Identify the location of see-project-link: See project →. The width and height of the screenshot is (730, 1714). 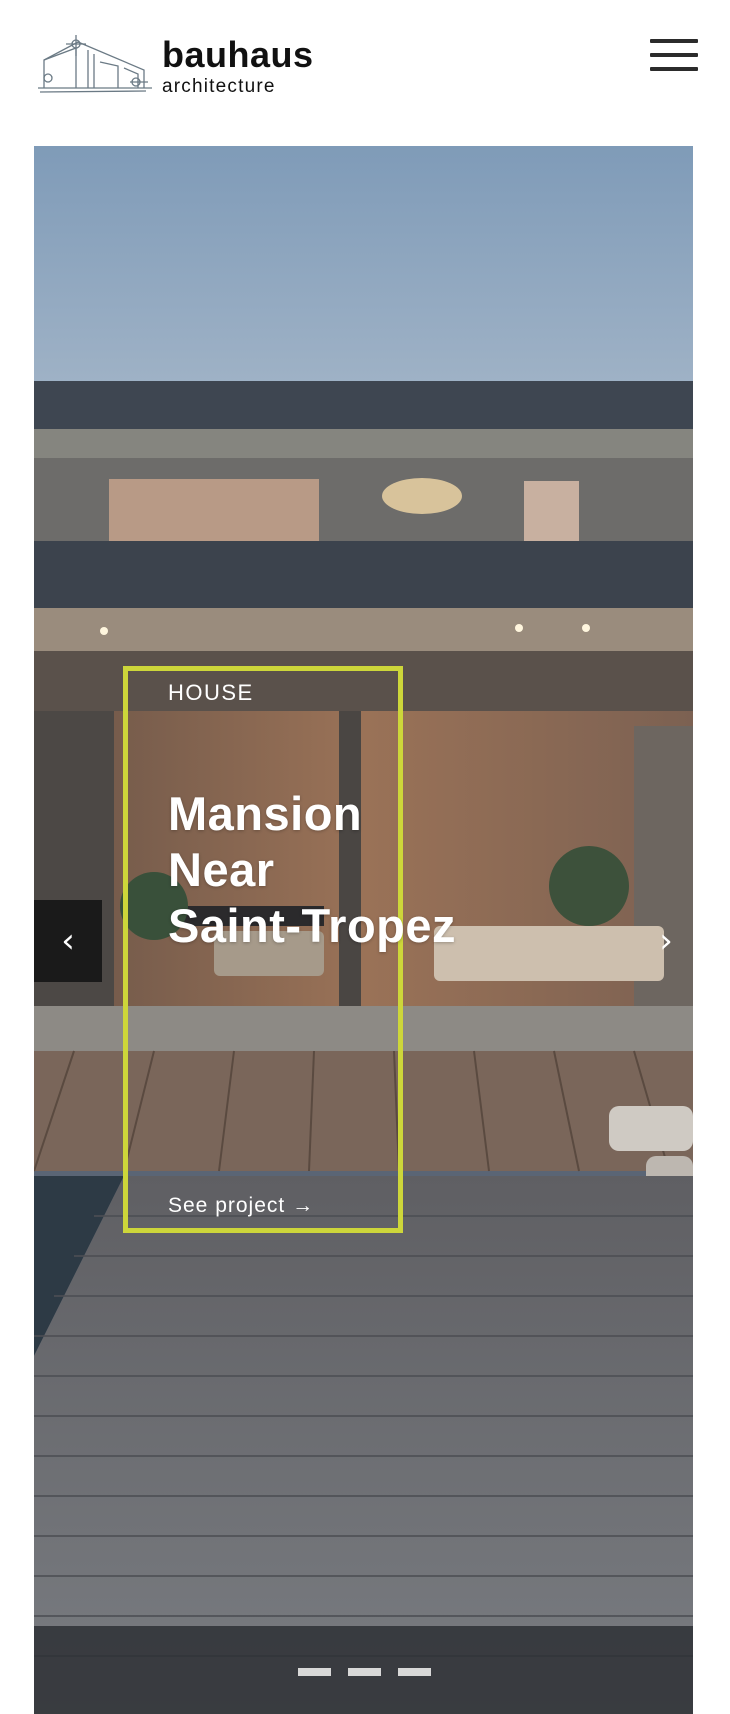
(241, 1206).